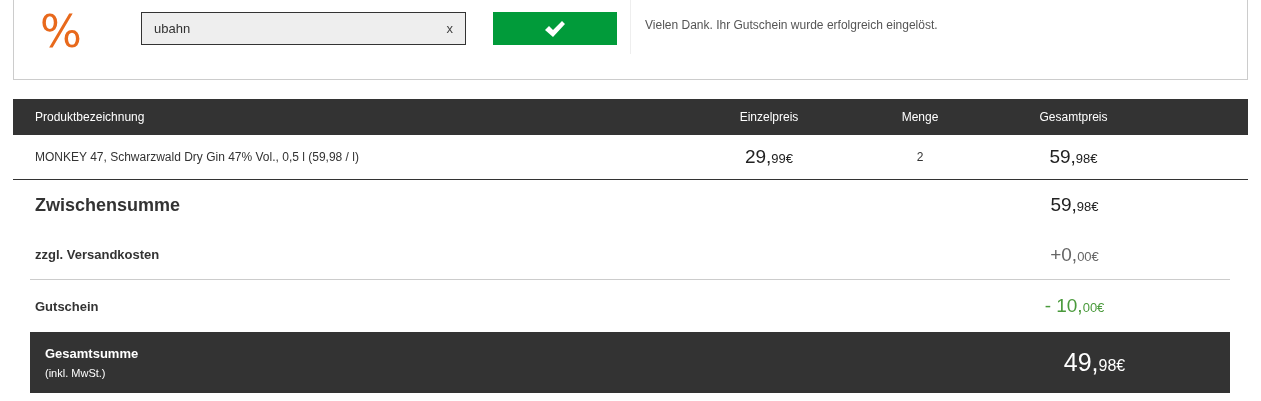  What do you see at coordinates (108, 205) in the screenshot?
I see `summary-label: Zwischensumme` at bounding box center [108, 205].